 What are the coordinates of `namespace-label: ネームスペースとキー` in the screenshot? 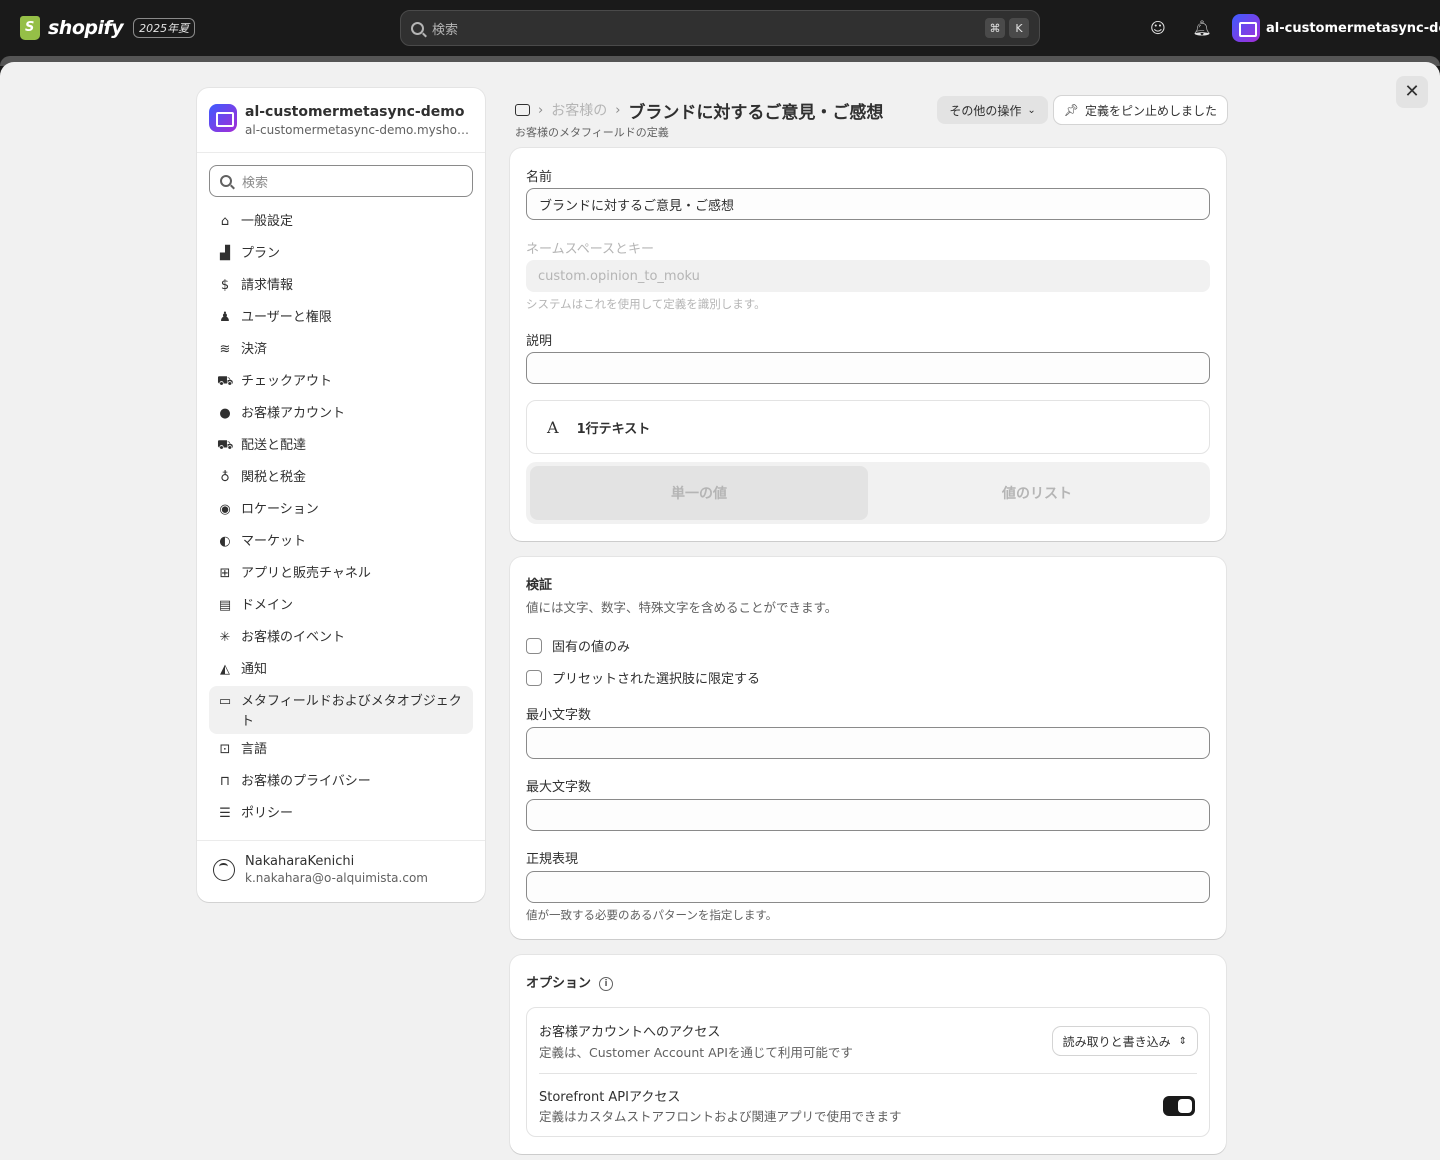 It's located at (590, 249).